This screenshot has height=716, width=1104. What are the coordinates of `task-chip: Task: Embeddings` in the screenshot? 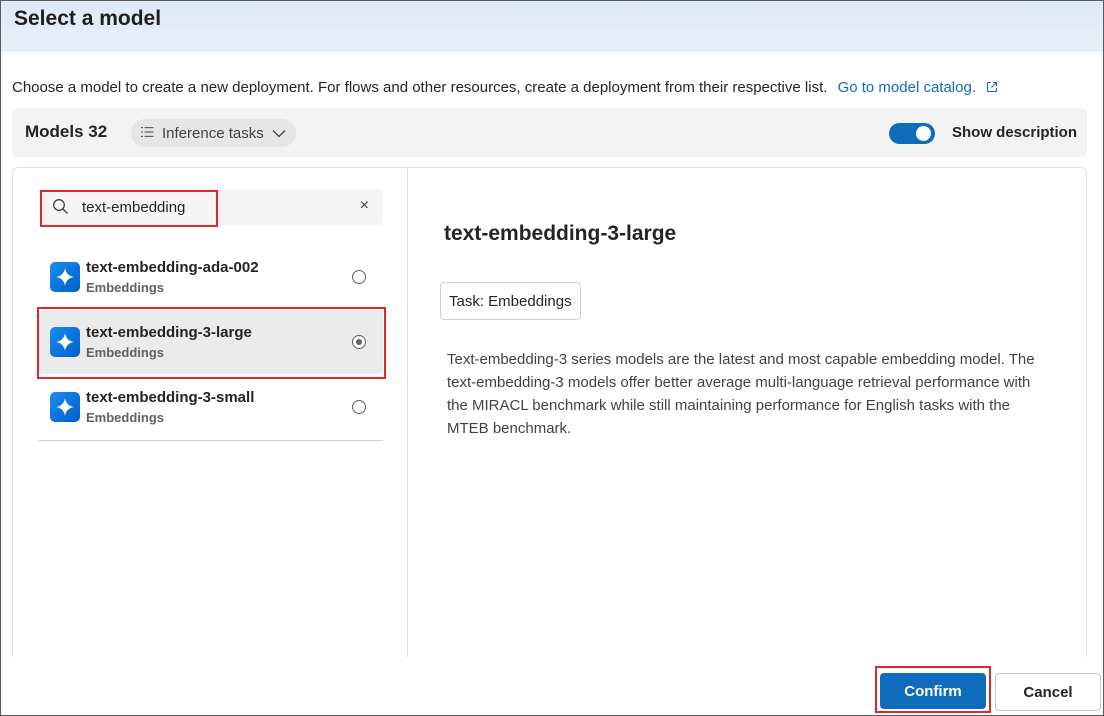 It's located at (510, 301).